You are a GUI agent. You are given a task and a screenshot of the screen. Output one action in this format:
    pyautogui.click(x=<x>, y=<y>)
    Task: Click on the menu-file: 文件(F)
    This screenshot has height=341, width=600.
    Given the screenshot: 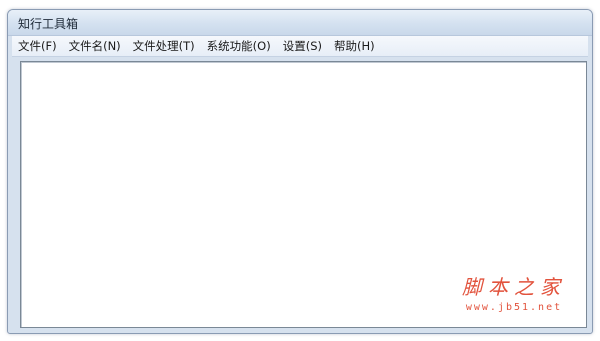 What is the action you would take?
    pyautogui.click(x=37, y=46)
    